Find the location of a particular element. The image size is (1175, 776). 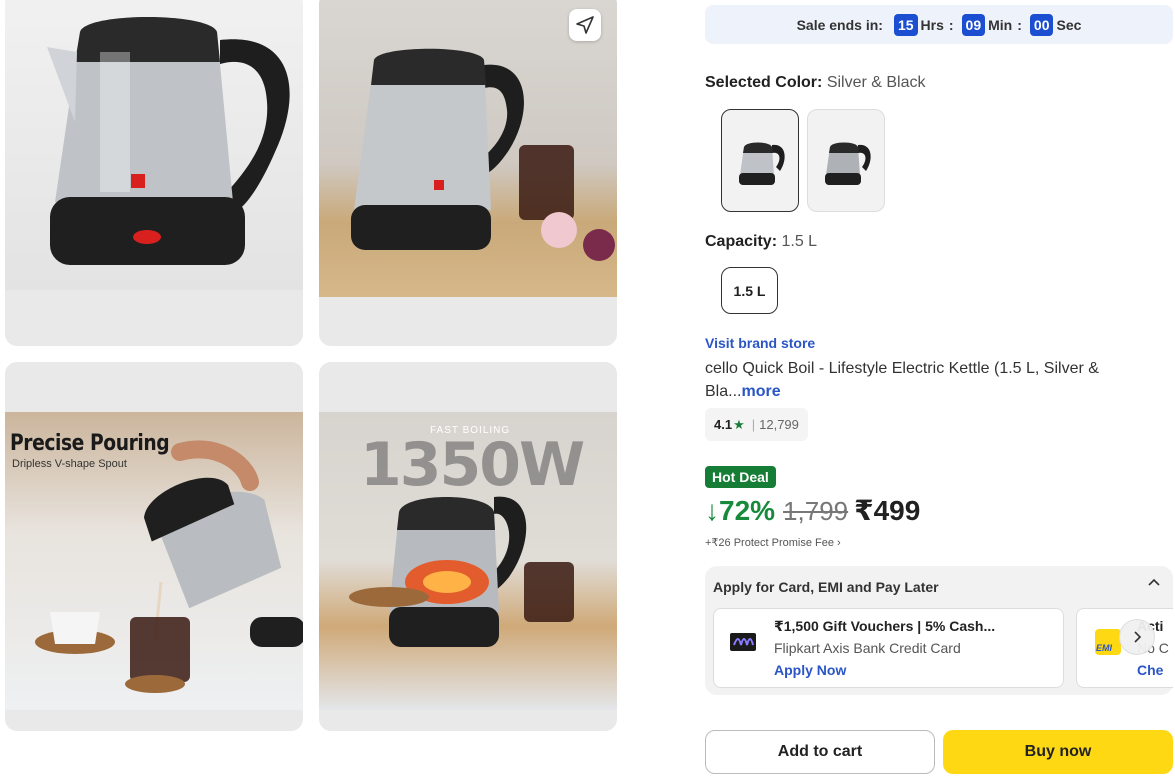

emi-heading: Apply for Card, EMI and Pay Later is located at coordinates (826, 587).